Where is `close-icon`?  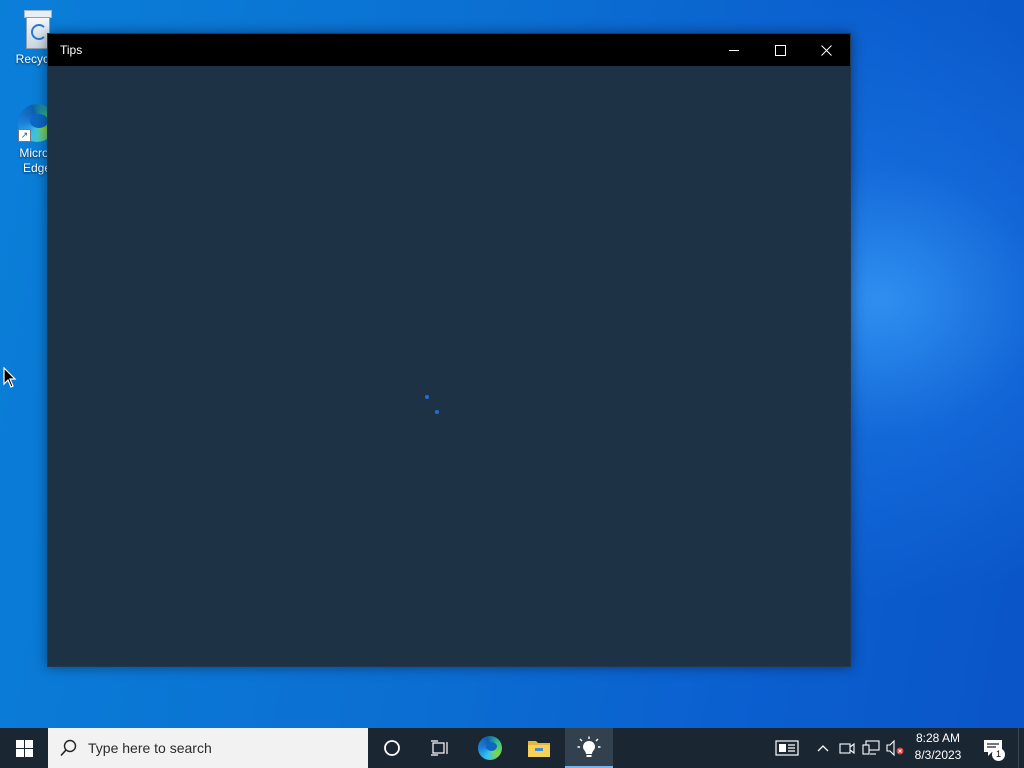 close-icon is located at coordinates (826, 50).